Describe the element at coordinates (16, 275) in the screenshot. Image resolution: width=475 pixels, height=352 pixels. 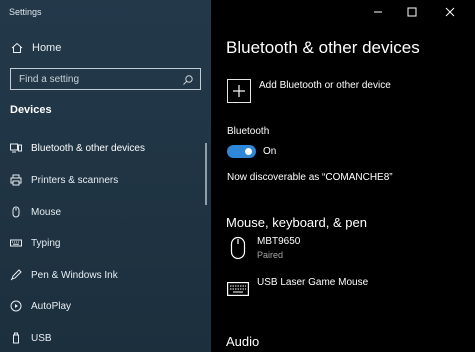
I see `pen-icon` at that location.